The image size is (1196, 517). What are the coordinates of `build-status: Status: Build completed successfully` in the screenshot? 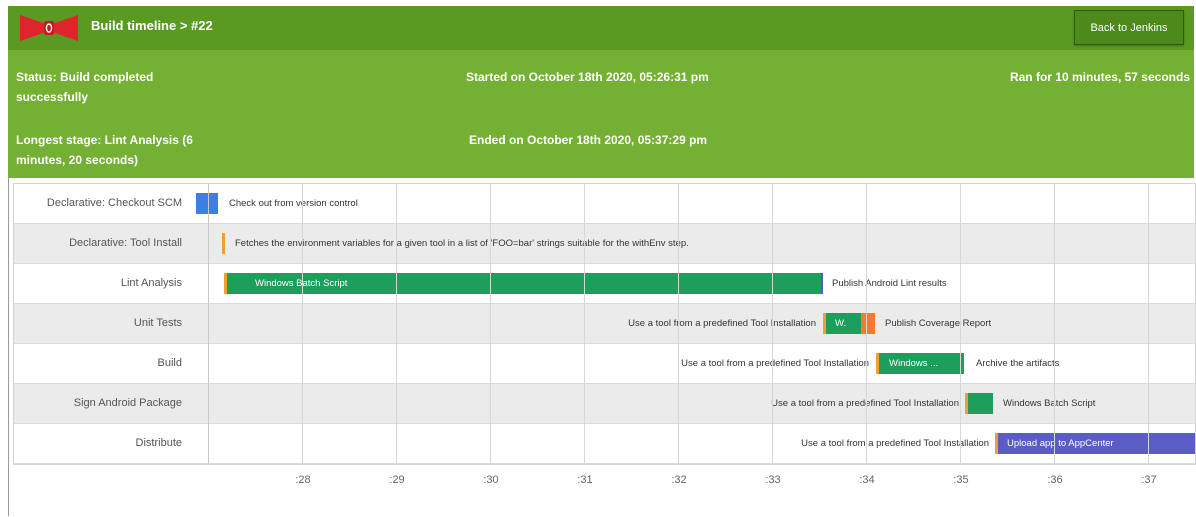 It's located at (85, 87).